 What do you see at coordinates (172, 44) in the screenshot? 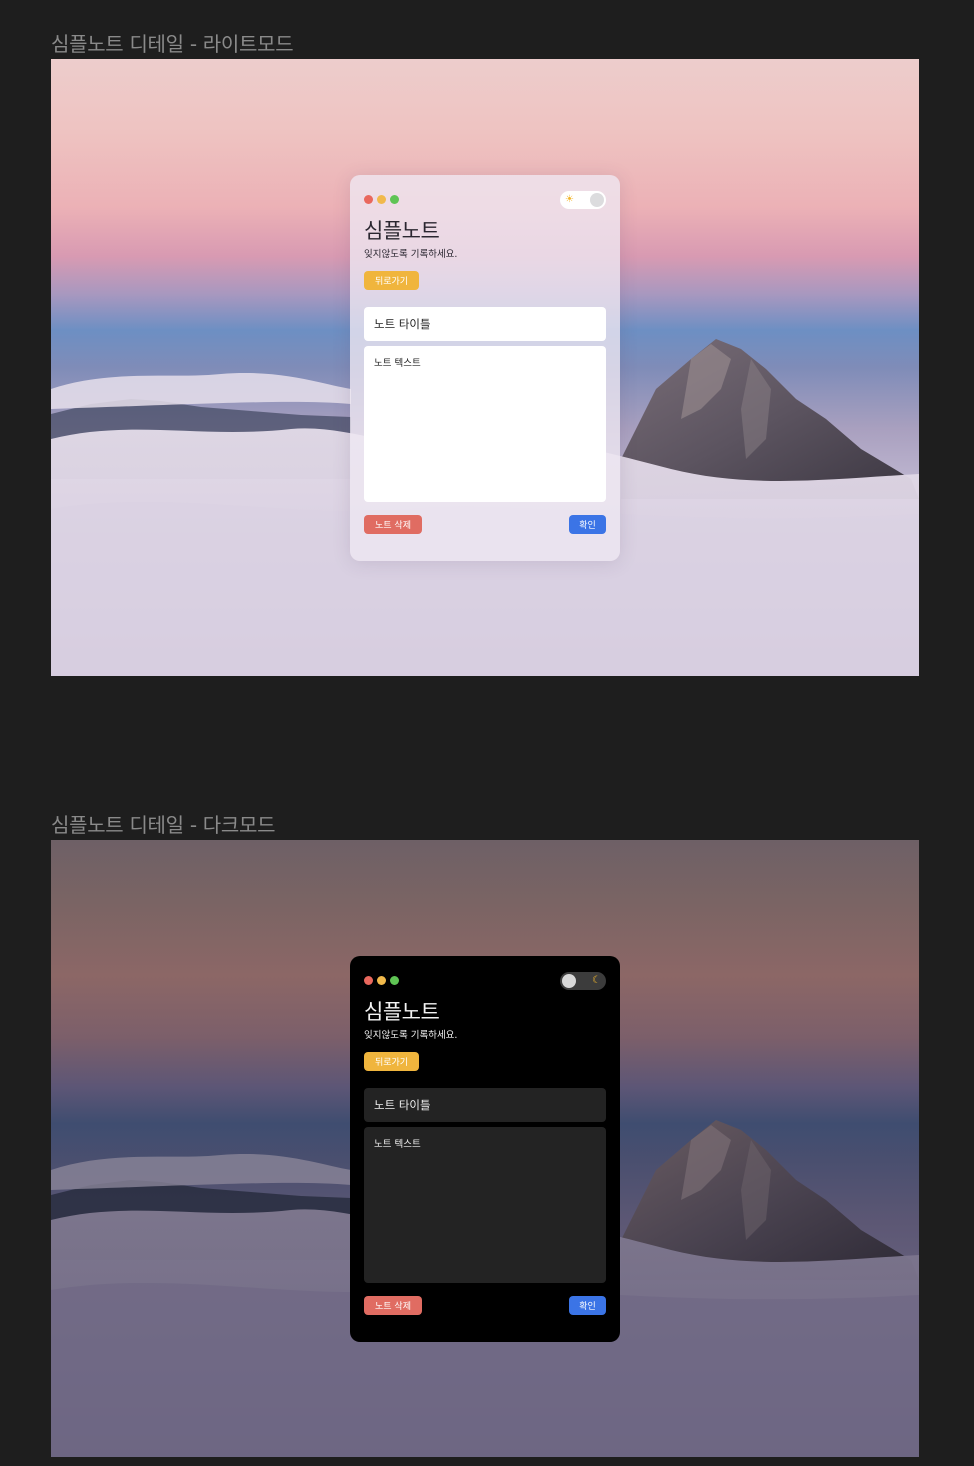
I see `frame-label-light: 심플노트 디테일 - 라이트모드` at bounding box center [172, 44].